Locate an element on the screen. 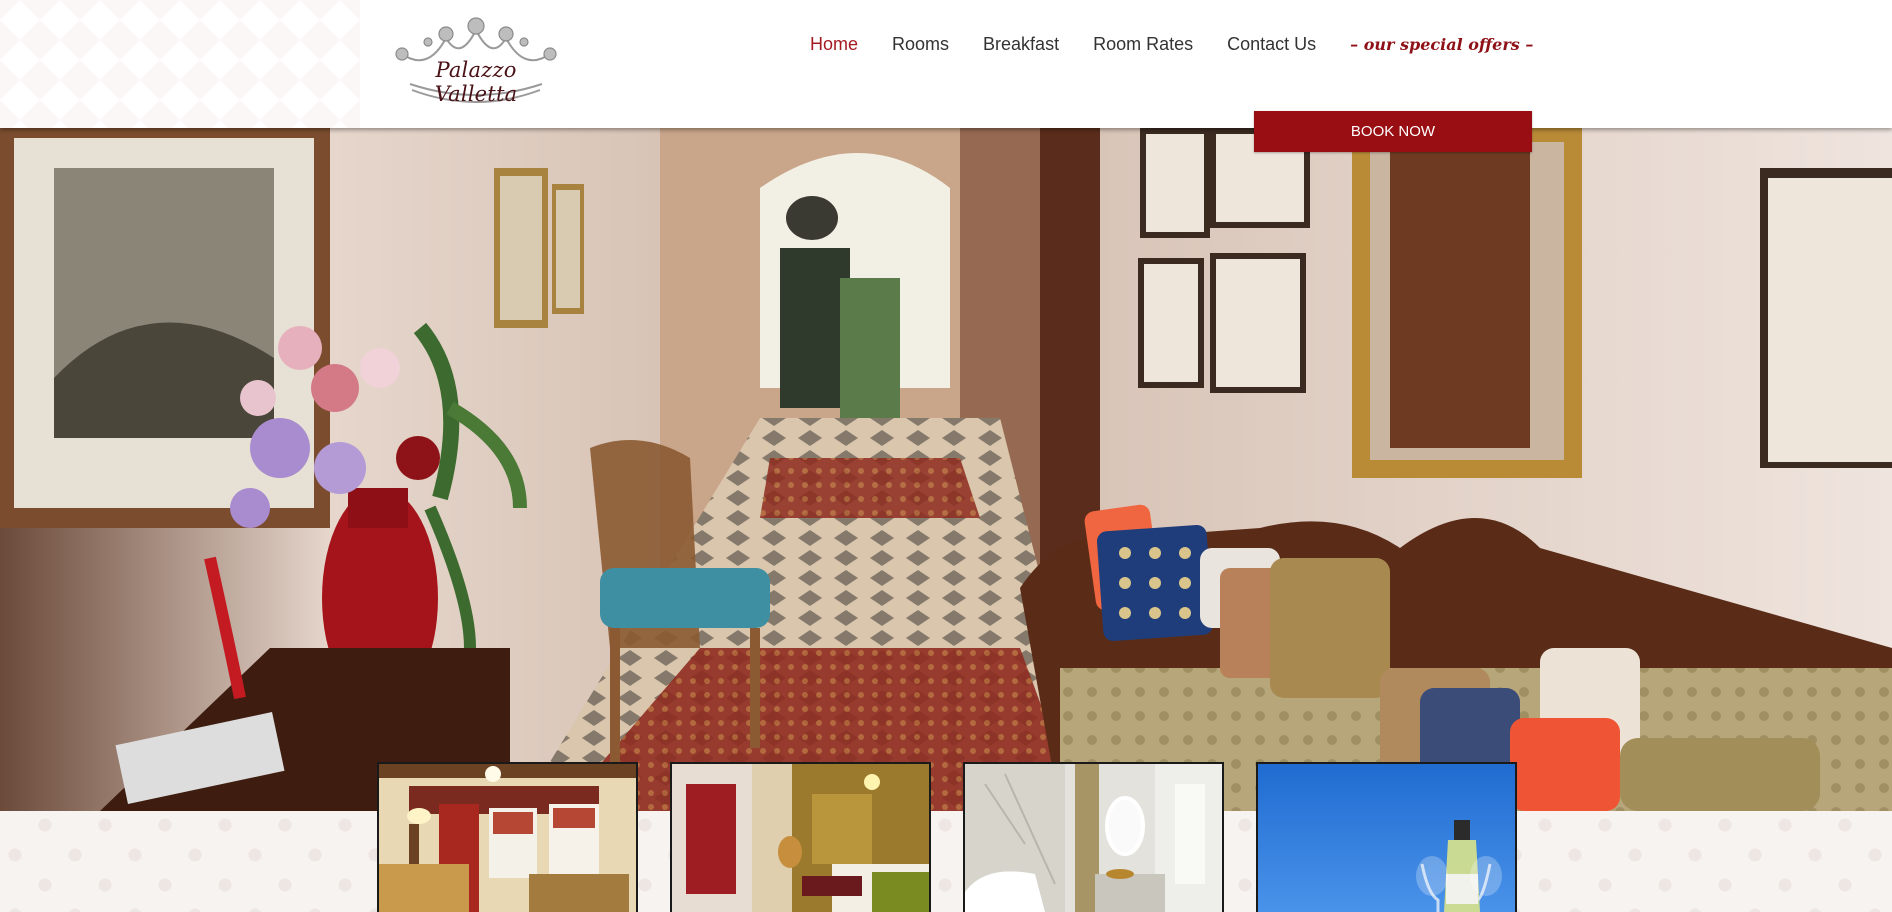  book-now-button: BOOK NOW is located at coordinates (1393, 131).